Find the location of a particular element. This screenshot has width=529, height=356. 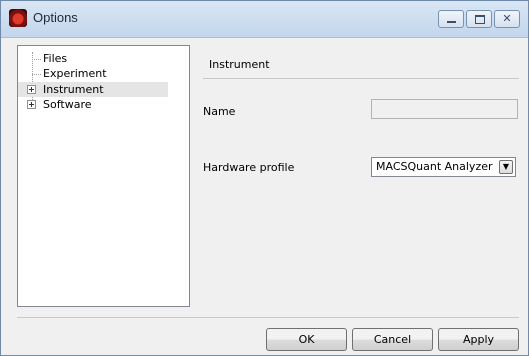

window-controls is located at coordinates (479, 19).